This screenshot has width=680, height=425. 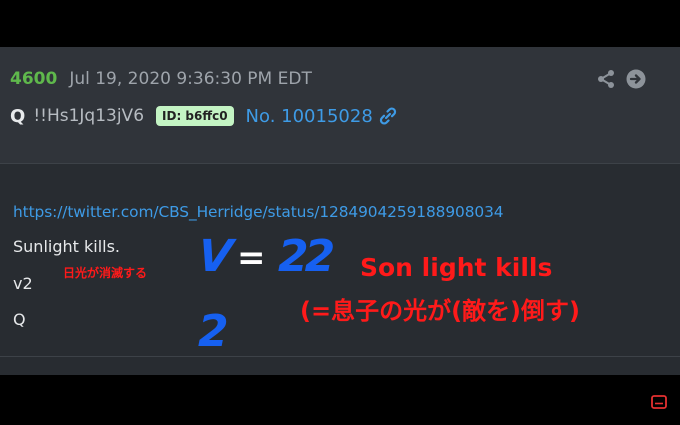 I want to click on annotation-v: V, so click(x=215, y=256).